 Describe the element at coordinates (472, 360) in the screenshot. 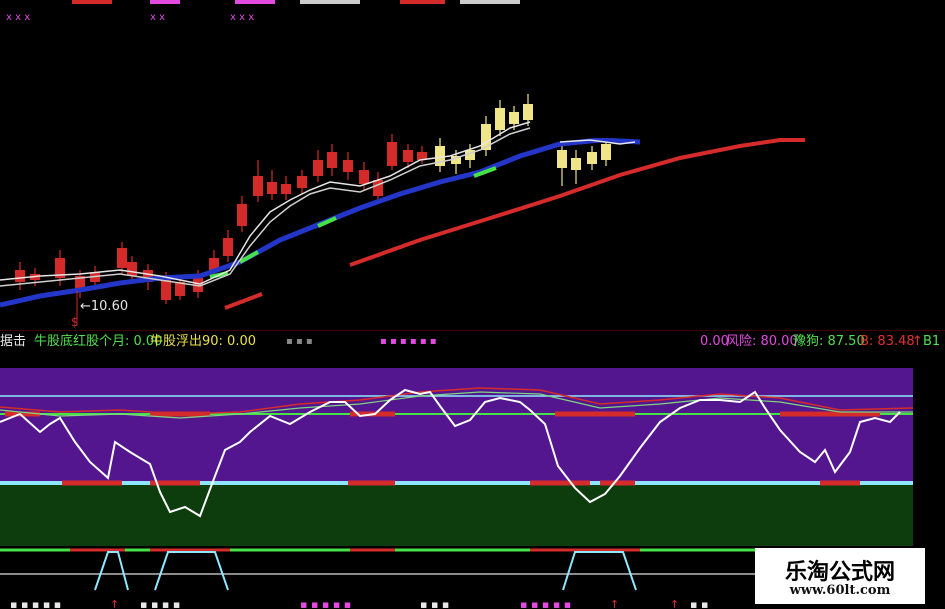

I see `osc-gap-top` at that location.